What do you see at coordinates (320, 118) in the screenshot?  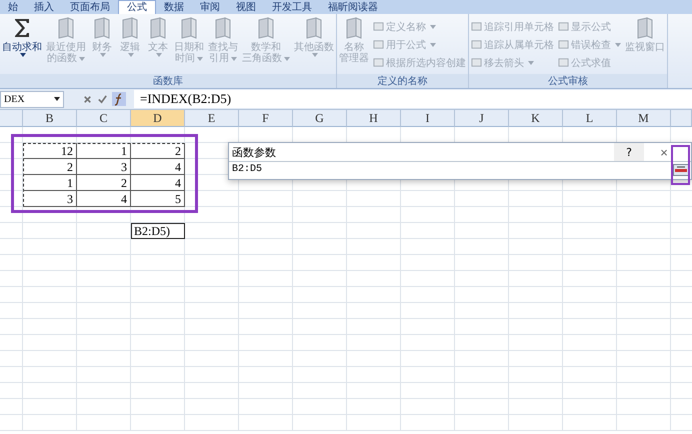 I see `column-header: G` at bounding box center [320, 118].